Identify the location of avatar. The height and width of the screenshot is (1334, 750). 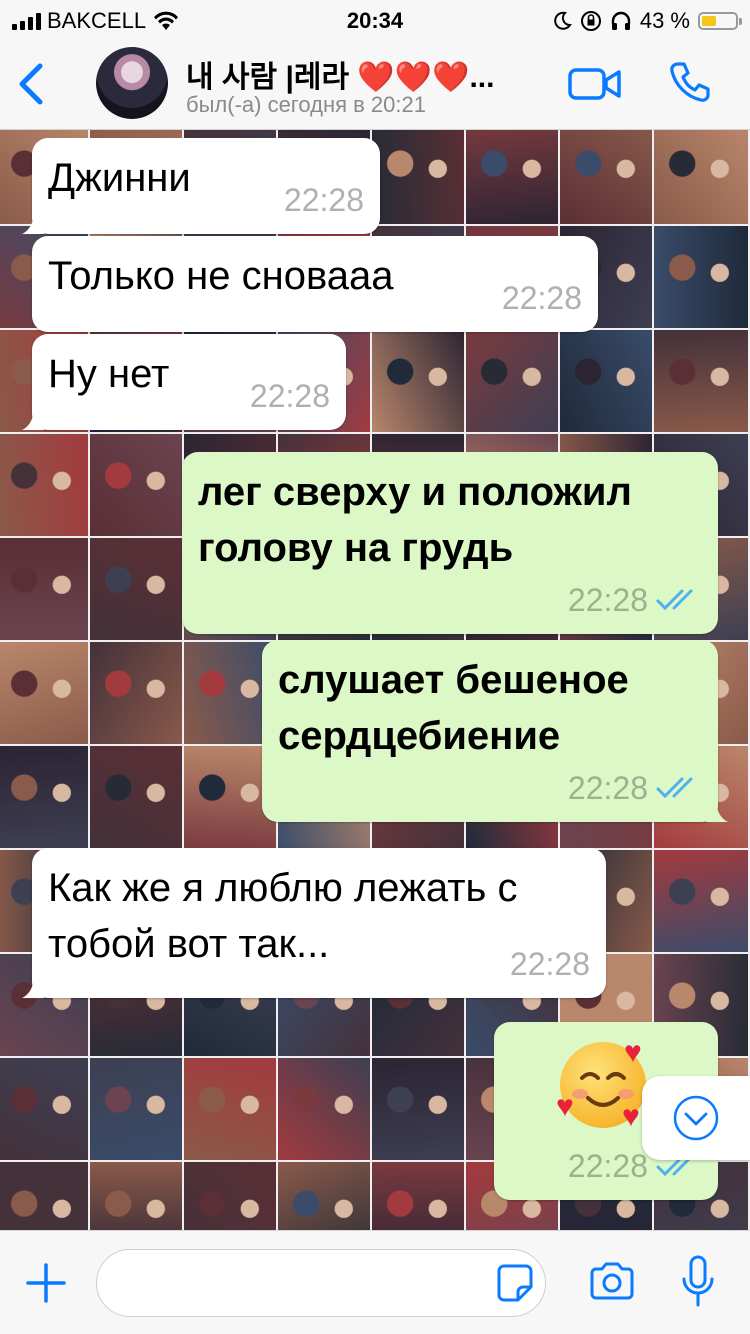
(132, 83).